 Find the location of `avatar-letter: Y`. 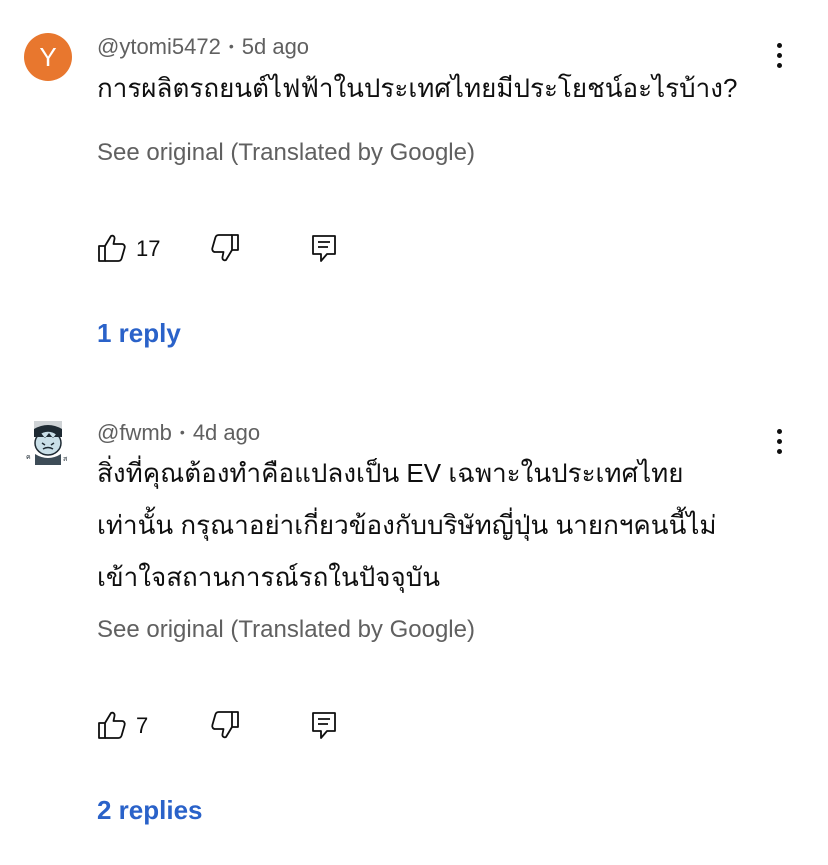

avatar-letter: Y is located at coordinates (48, 56).